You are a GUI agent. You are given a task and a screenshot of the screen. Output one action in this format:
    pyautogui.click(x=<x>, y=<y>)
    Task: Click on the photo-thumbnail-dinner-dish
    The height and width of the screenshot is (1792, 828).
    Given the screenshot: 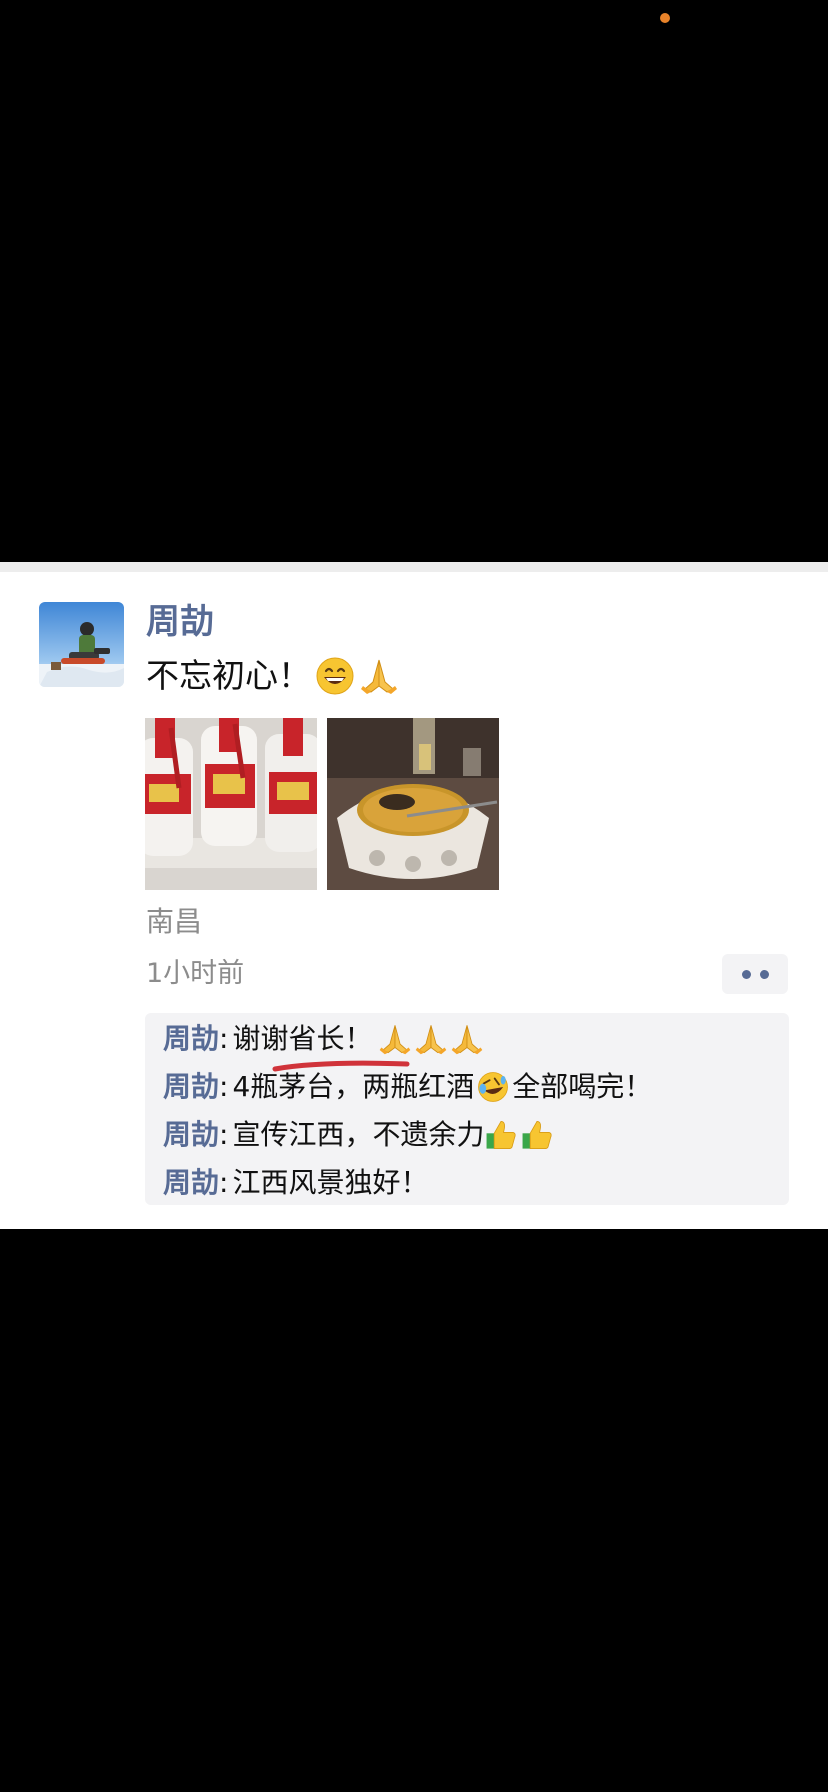 What is the action you would take?
    pyautogui.click(x=413, y=804)
    